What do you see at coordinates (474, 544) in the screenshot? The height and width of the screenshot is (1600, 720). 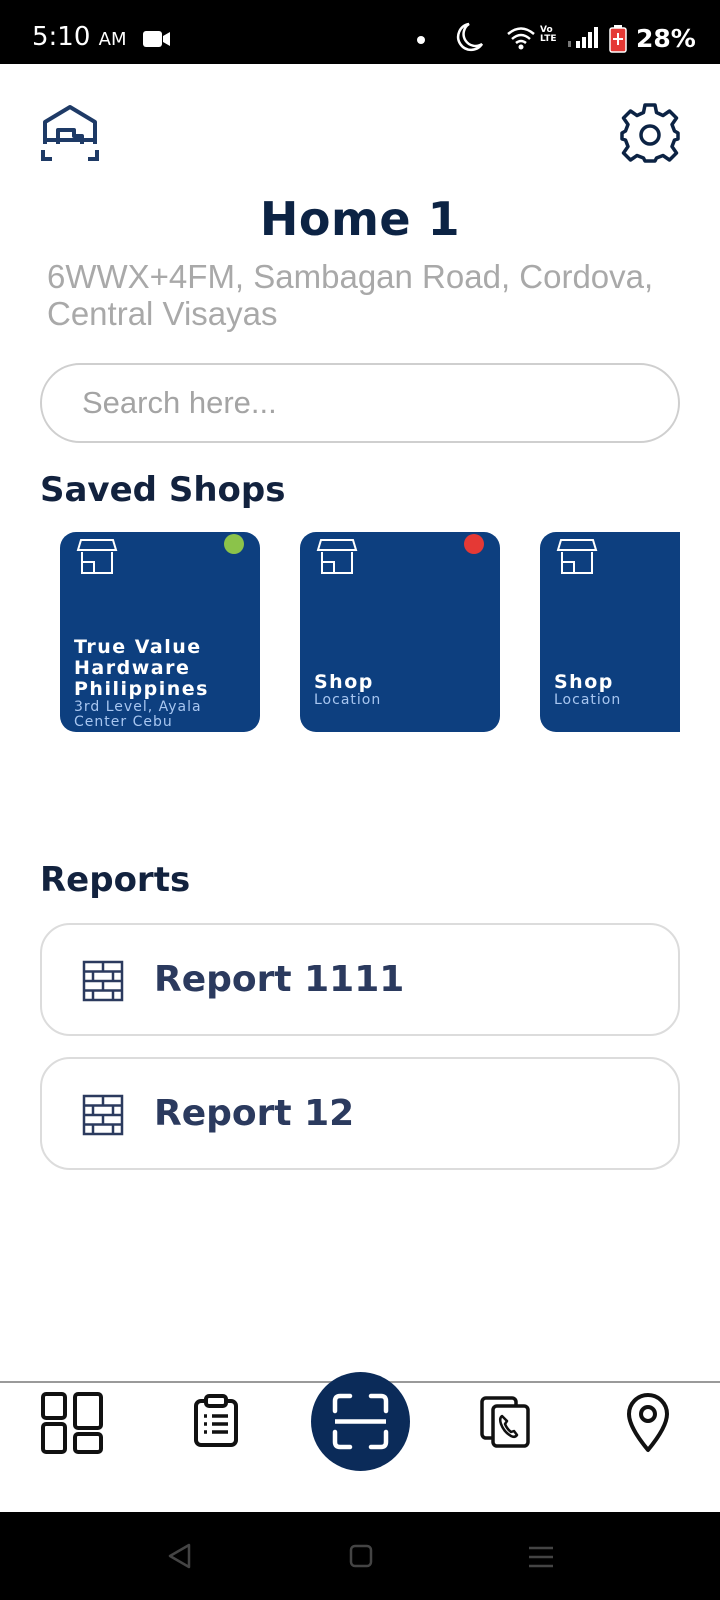 I see `status-dot-offline` at bounding box center [474, 544].